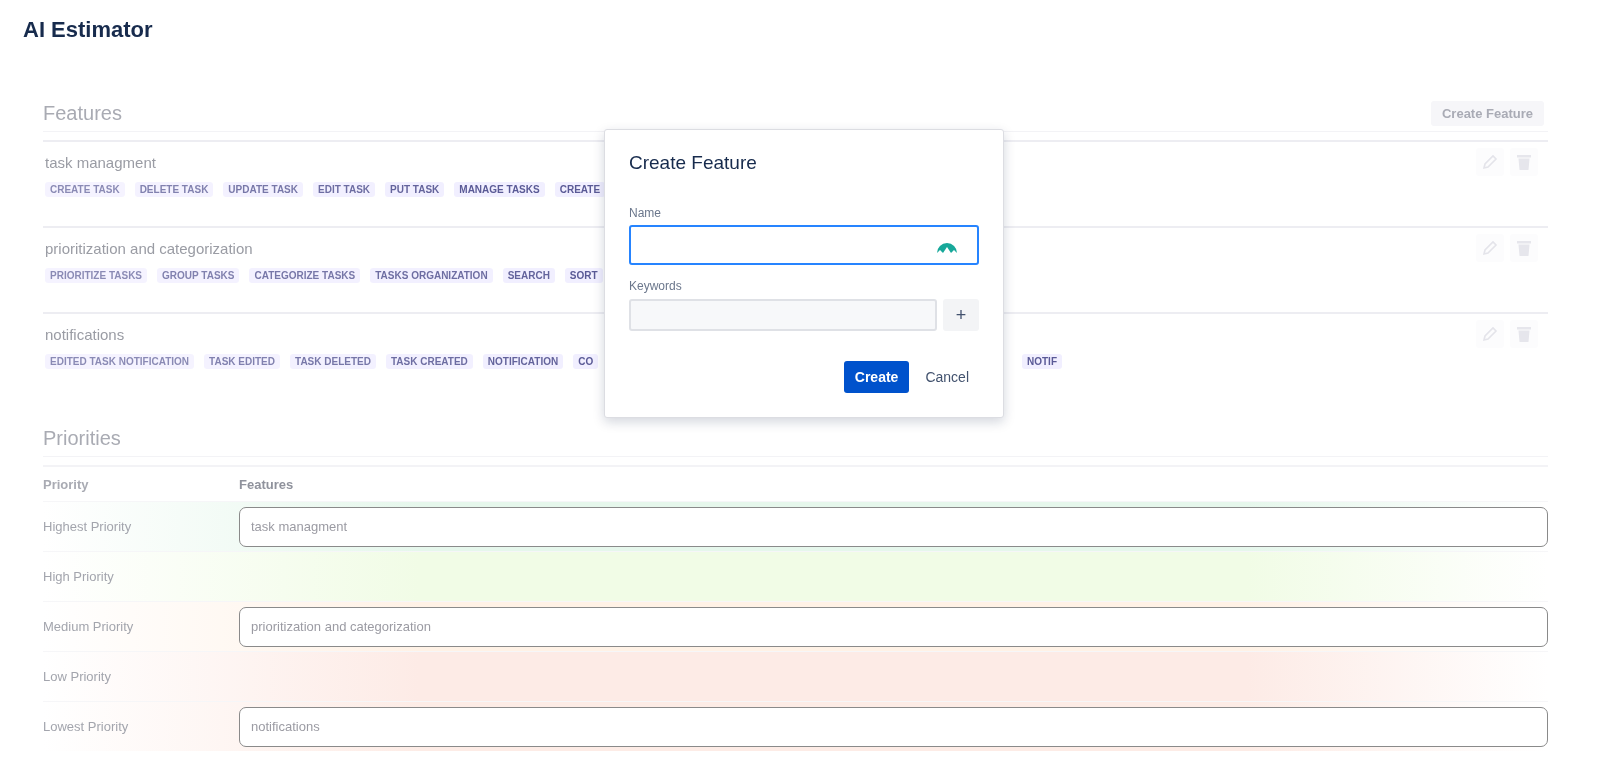 Image resolution: width=1615 pixels, height=766 pixels. Describe the element at coordinates (82, 438) in the screenshot. I see `section-heading: Priorities` at that location.